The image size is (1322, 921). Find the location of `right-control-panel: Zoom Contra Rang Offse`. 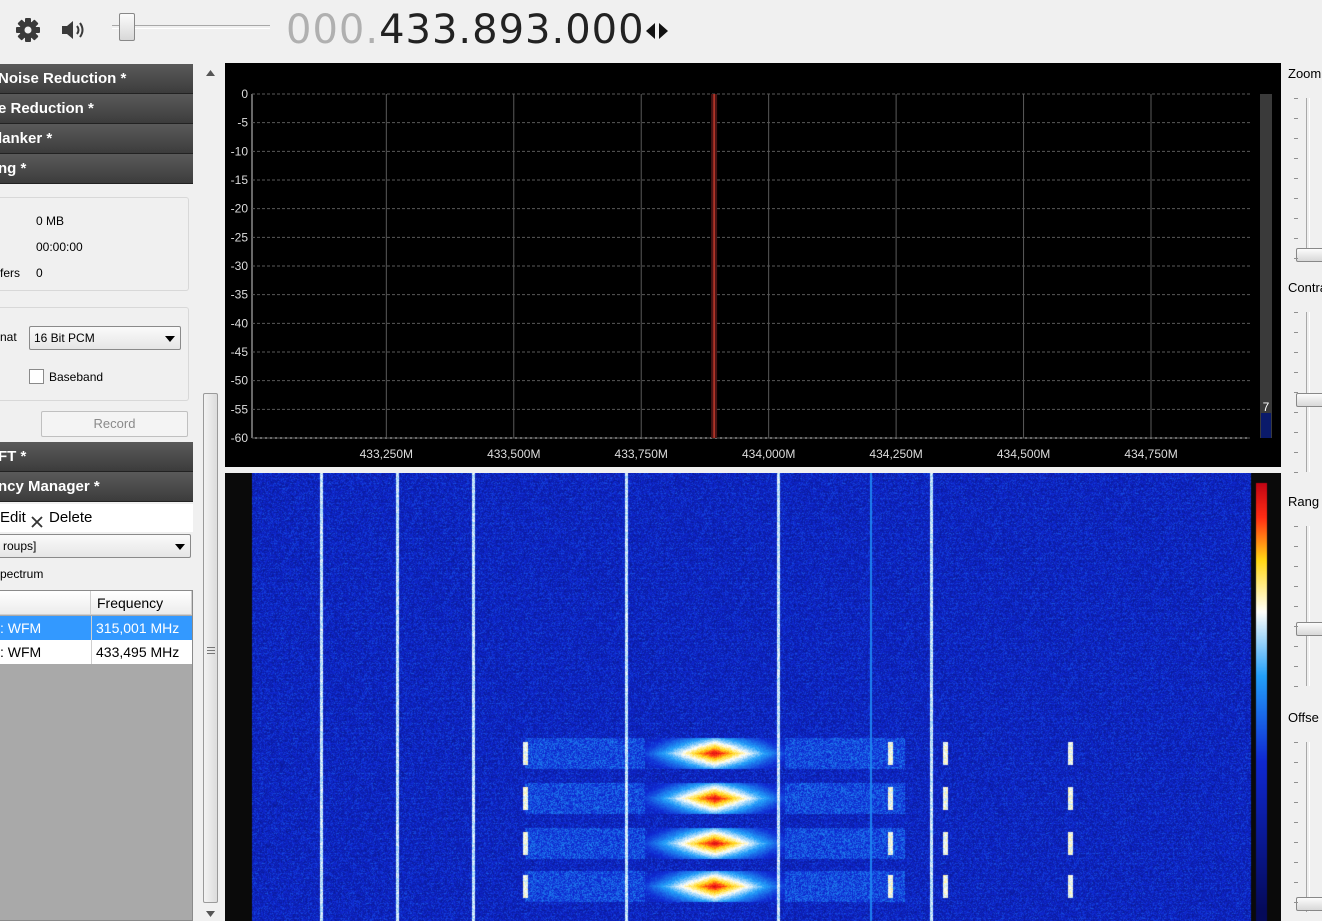

right-control-panel: Zoom Contra Rang Offse is located at coordinates (1302, 491).